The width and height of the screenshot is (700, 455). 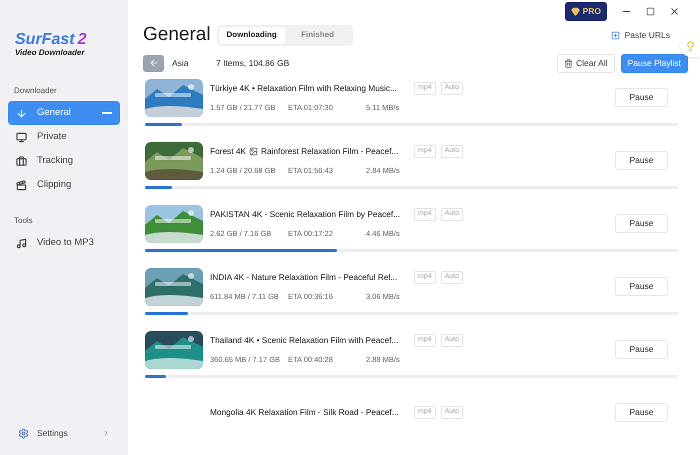 I want to click on sidebar-item: Video to MP3, so click(x=64, y=243).